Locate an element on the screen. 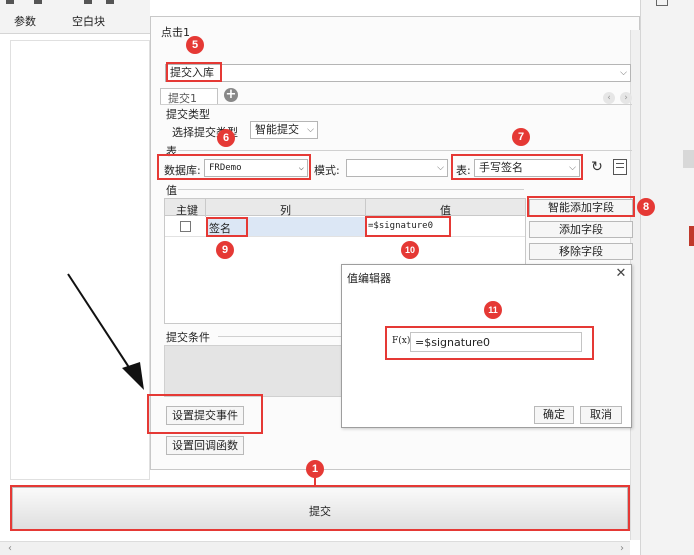 The height and width of the screenshot is (555, 694). condition-area is located at coordinates (253, 371).